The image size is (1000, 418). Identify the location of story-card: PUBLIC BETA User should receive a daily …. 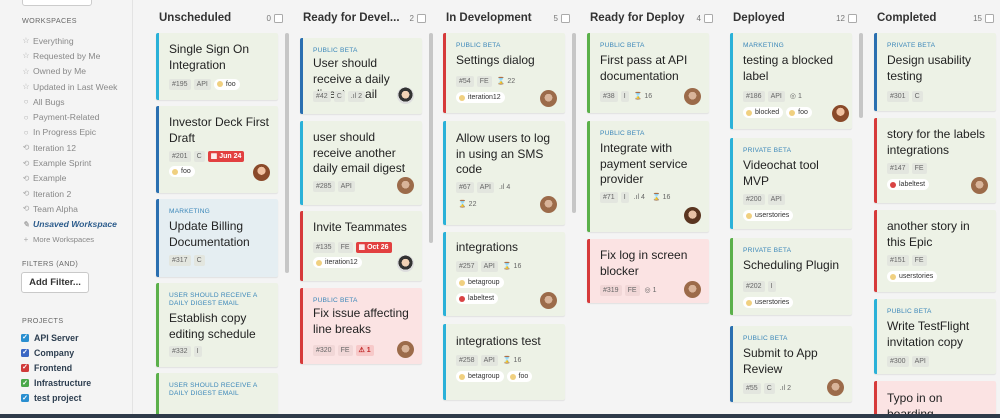
(361, 76).